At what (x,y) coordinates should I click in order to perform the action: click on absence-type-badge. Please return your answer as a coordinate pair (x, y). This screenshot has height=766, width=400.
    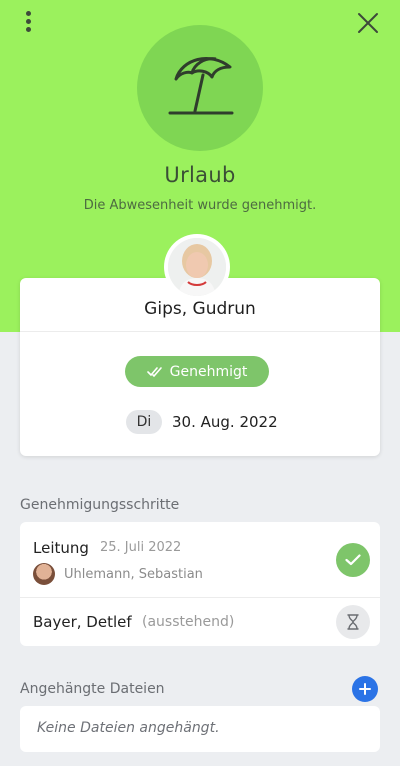
    Looking at the image, I should click on (200, 88).